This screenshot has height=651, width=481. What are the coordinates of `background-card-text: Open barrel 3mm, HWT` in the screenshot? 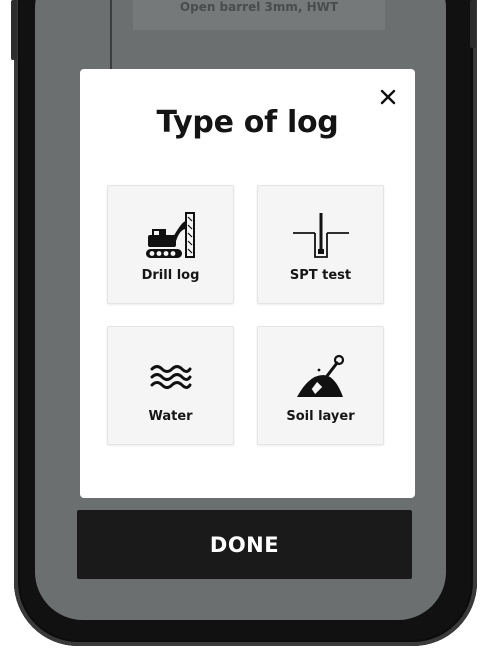 It's located at (259, 7).